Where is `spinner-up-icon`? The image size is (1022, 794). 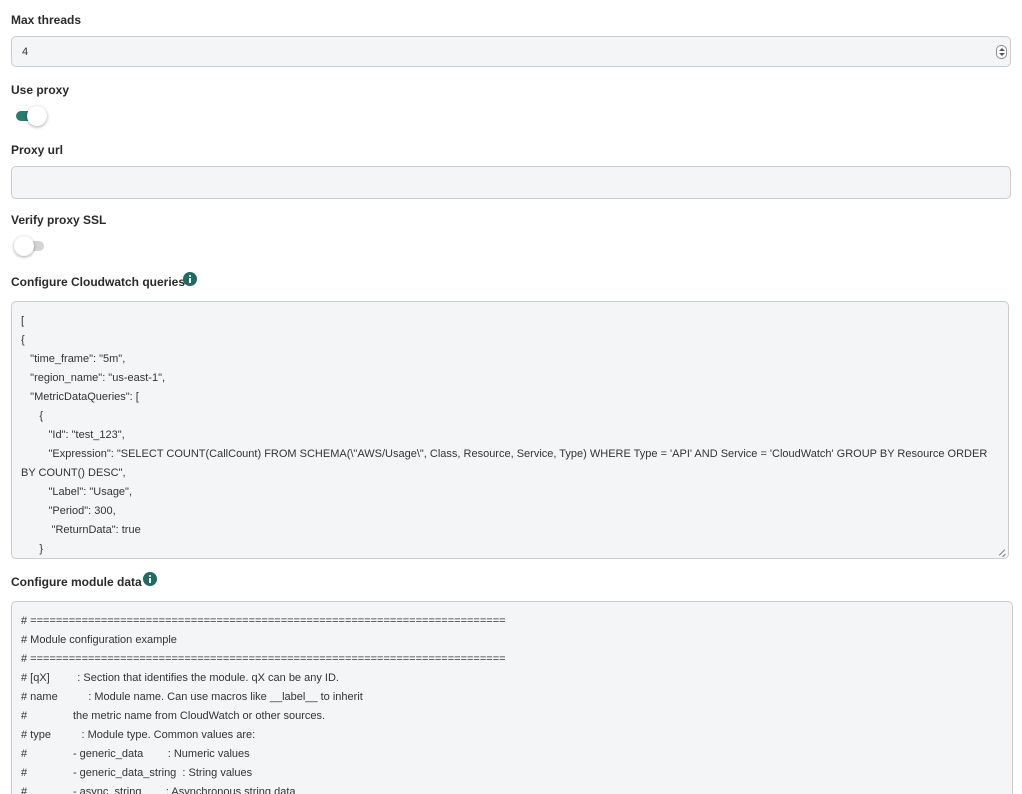
spinner-up-icon is located at coordinates (1002, 49).